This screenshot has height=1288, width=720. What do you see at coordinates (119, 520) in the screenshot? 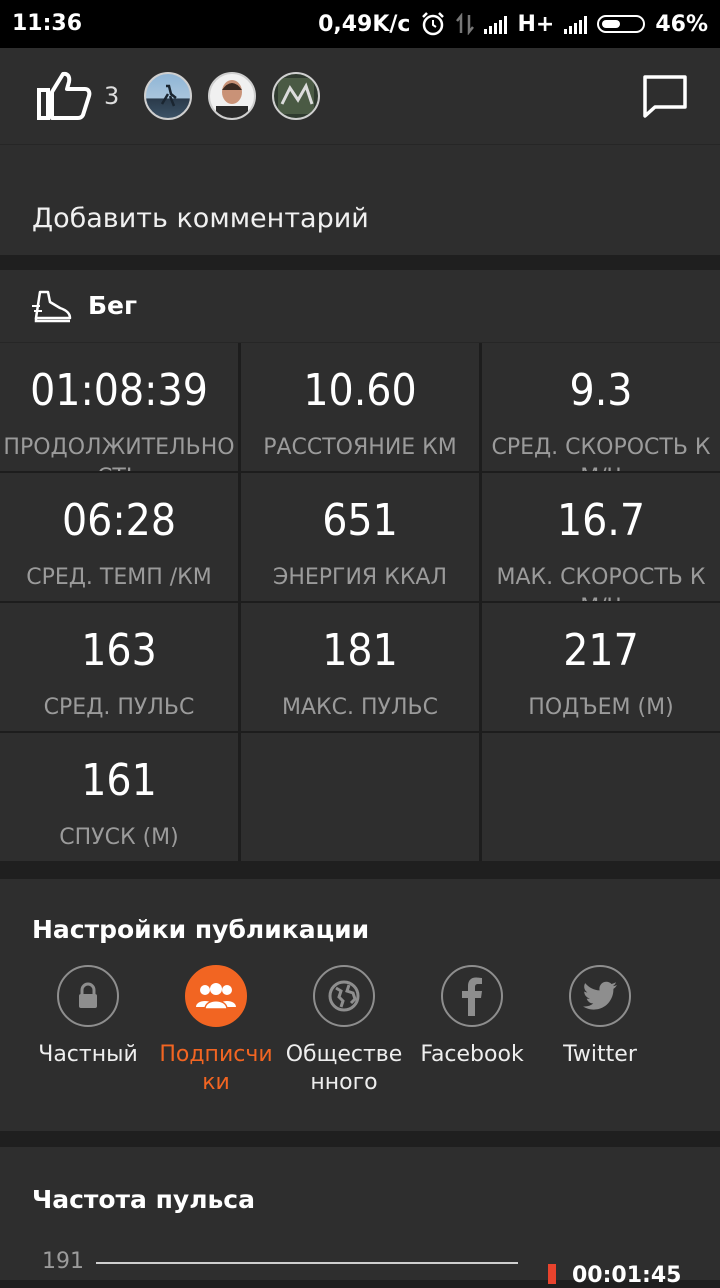
I see `stat-value: 06:28` at bounding box center [119, 520].